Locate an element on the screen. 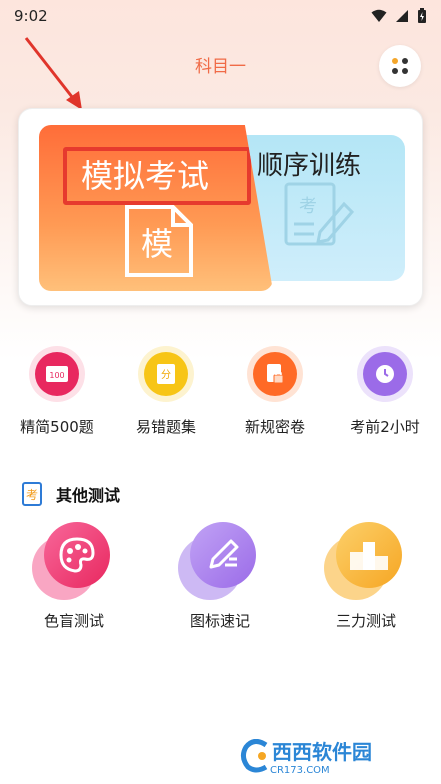 The width and height of the screenshot is (441, 784). other-tests-header: 考 其他测试 is located at coordinates (71, 494).